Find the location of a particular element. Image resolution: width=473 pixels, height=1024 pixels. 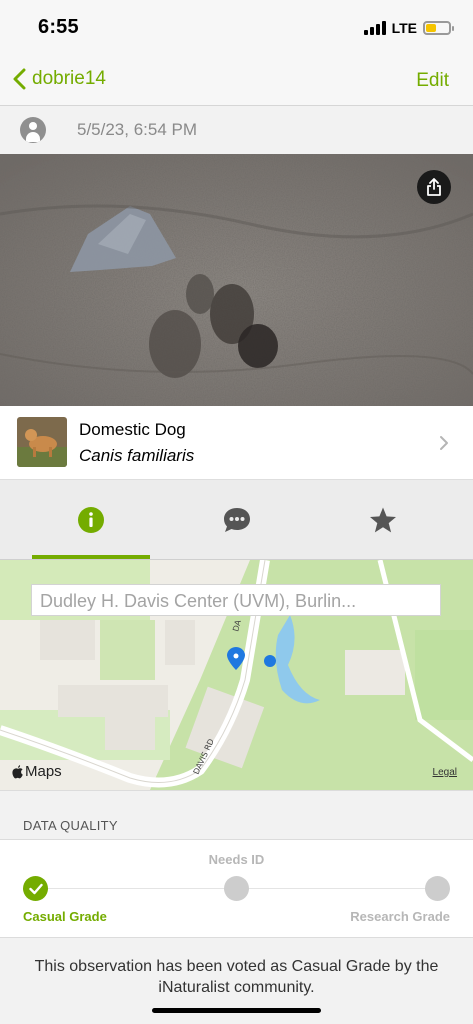

status-indicators: LTE is located at coordinates (408, 28).